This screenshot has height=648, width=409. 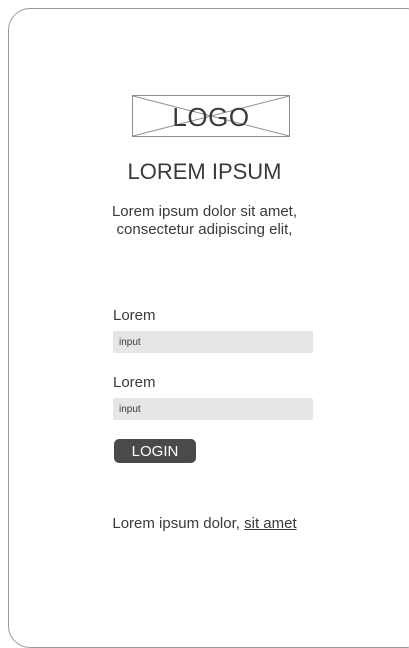 I want to click on footer-link: sit amet, so click(x=270, y=523).